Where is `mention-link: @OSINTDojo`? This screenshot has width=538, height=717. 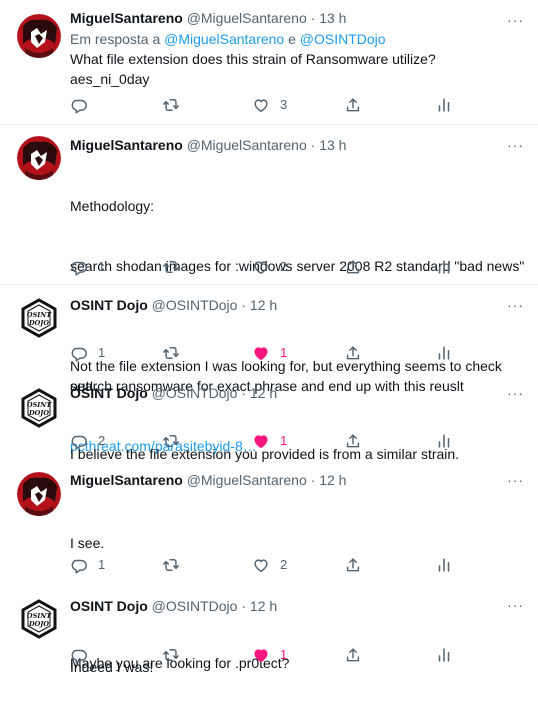
mention-link: @OSINTDojo is located at coordinates (343, 39).